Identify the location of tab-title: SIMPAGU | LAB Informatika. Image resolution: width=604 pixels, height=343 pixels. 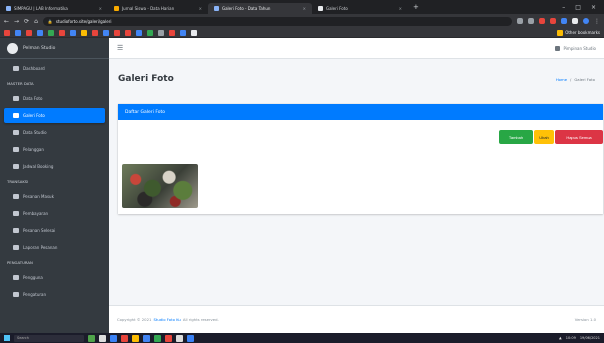
(41, 8).